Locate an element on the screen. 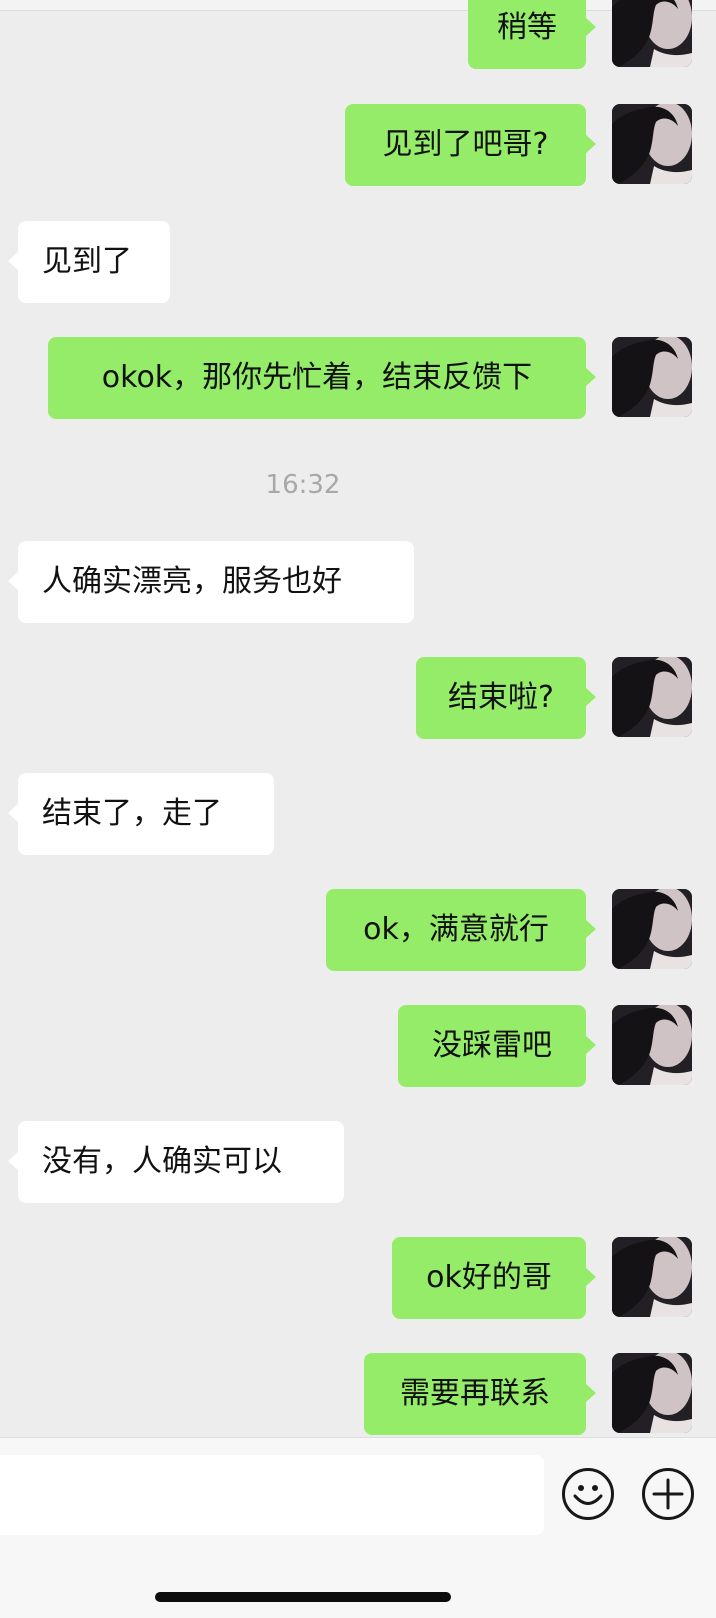 The height and width of the screenshot is (1618, 716). incoming-message-bubble: 没有，人确实可以 is located at coordinates (176, 1162).